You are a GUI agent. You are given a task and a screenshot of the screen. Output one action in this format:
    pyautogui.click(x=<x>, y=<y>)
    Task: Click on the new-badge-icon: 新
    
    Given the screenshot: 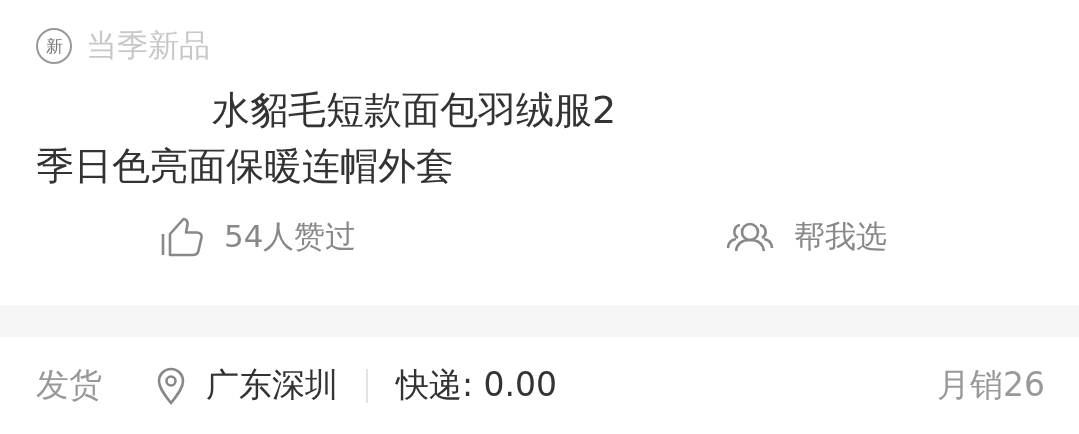 What is the action you would take?
    pyautogui.click(x=54, y=46)
    